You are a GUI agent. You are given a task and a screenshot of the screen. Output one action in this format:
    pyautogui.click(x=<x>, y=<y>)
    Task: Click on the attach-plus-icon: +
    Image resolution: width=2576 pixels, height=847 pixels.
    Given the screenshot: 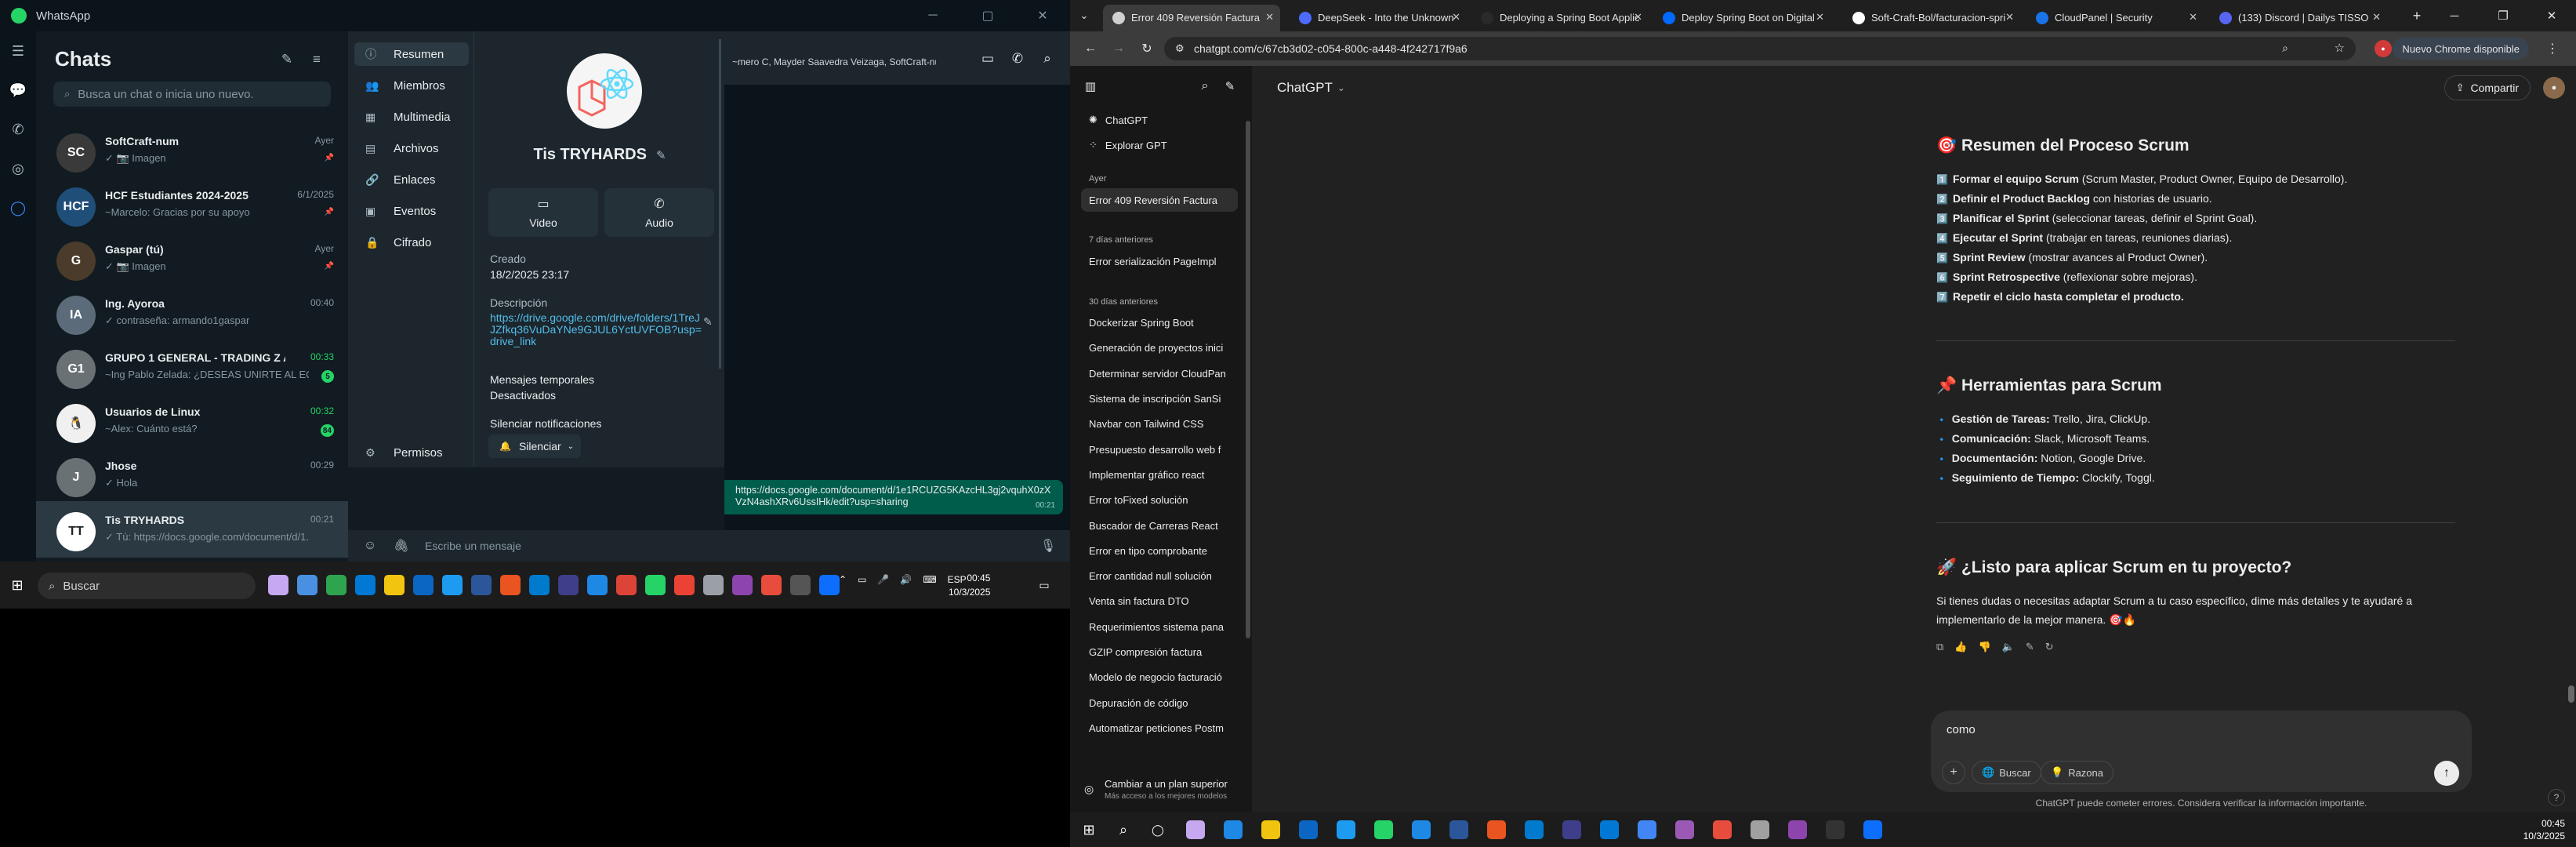 What is the action you would take?
    pyautogui.click(x=1954, y=772)
    